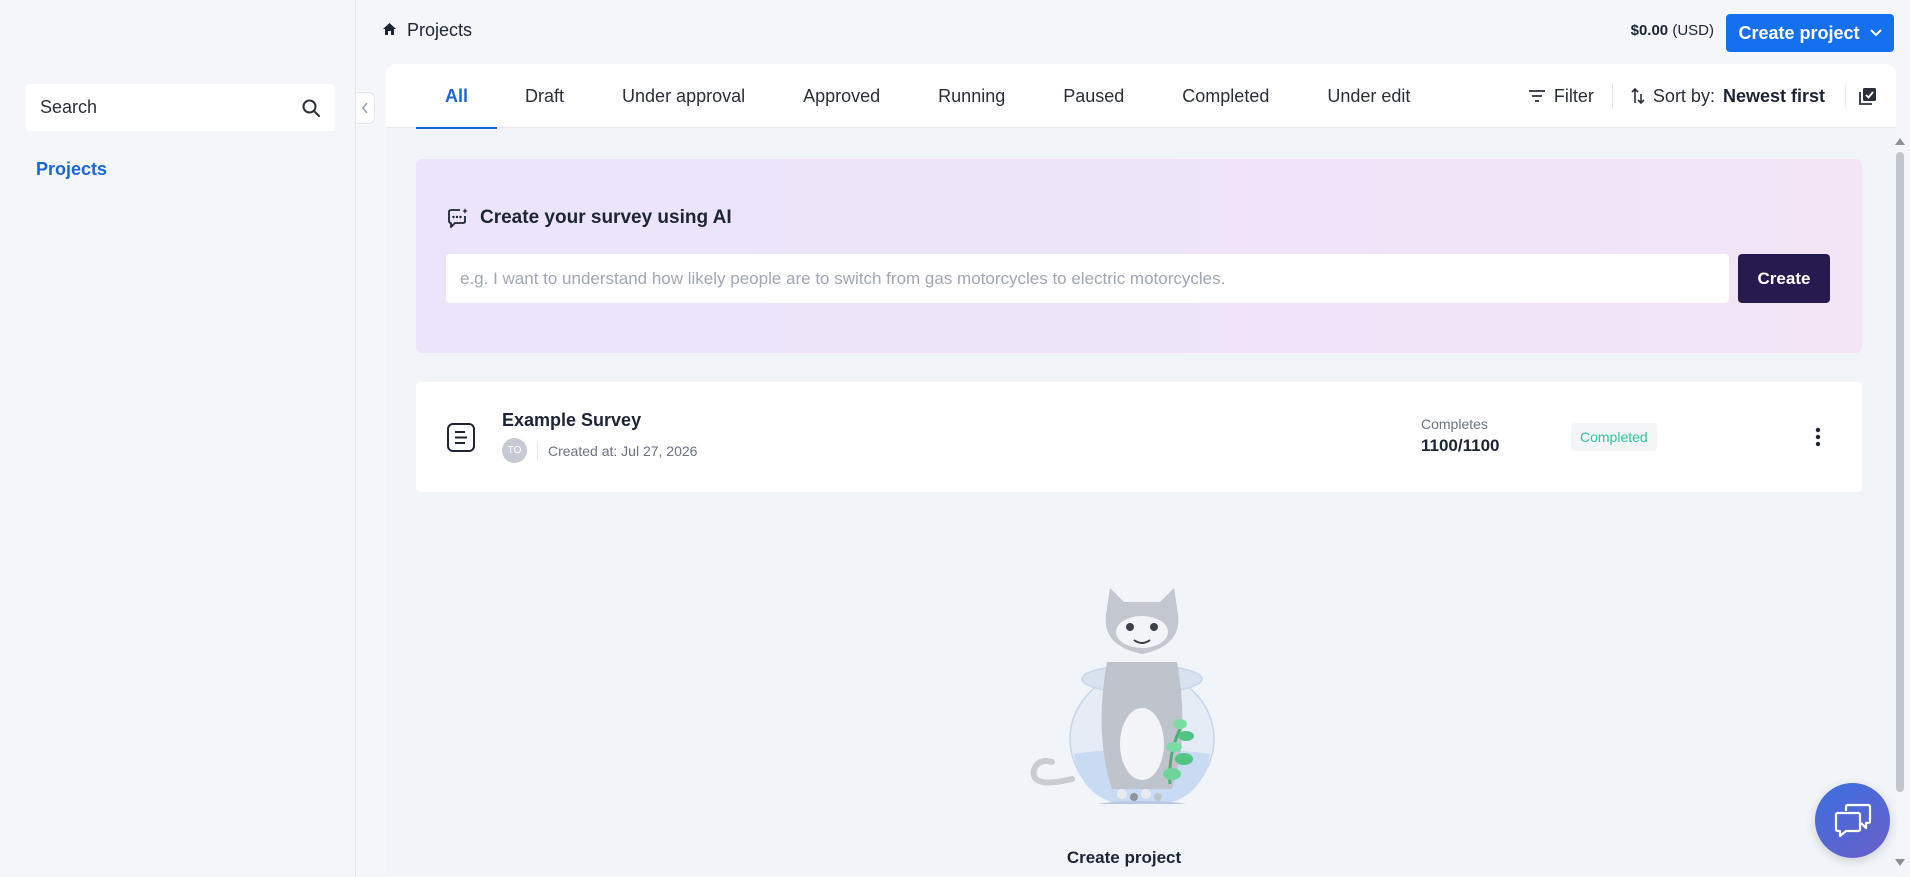 Image resolution: width=1910 pixels, height=877 pixels. What do you see at coordinates (440, 30) in the screenshot?
I see `breadcrumb-current: Projects` at bounding box center [440, 30].